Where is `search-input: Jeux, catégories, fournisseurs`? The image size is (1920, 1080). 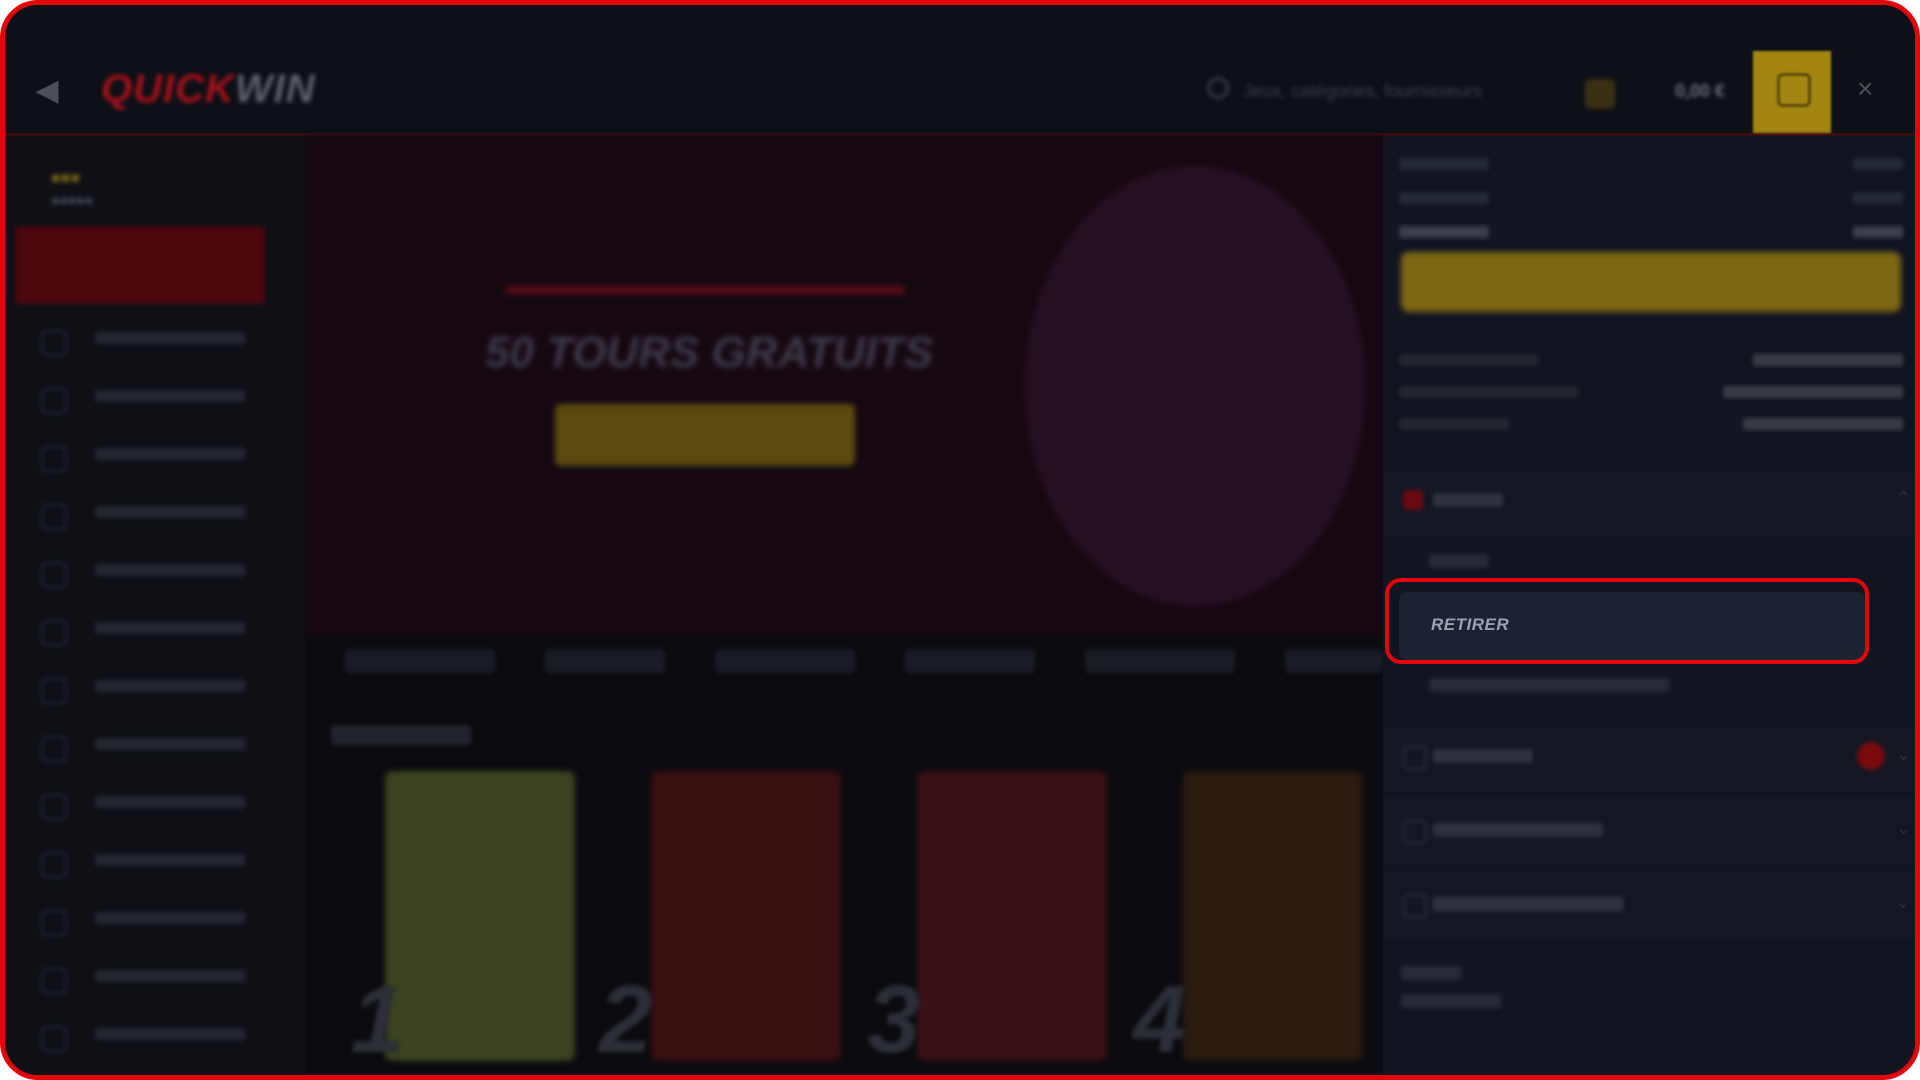 search-input: Jeux, catégories, fournisseurs is located at coordinates (1372, 91).